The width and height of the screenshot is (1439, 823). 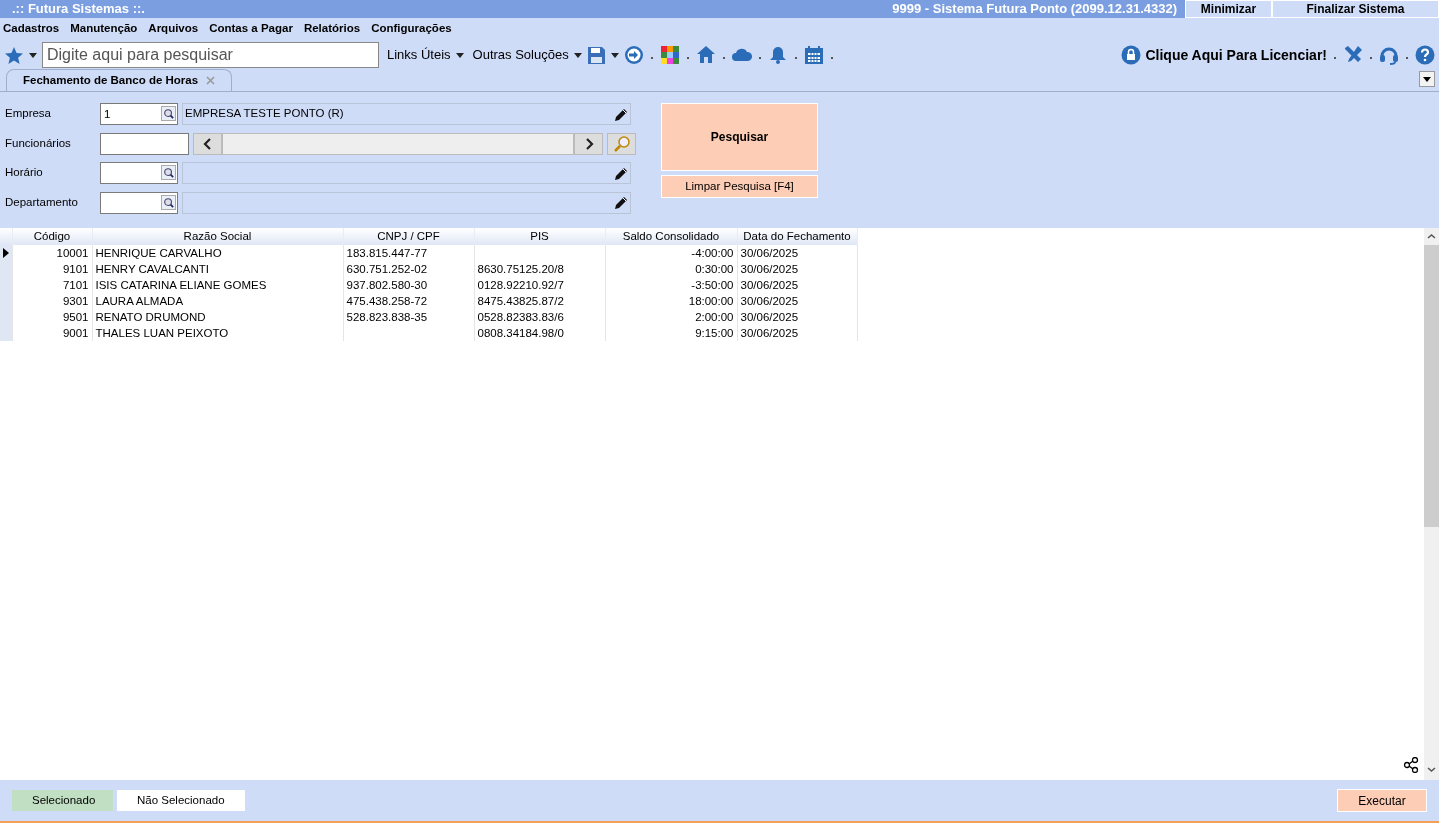 What do you see at coordinates (671, 301) in the screenshot?
I see `table-cell: 18:00:00` at bounding box center [671, 301].